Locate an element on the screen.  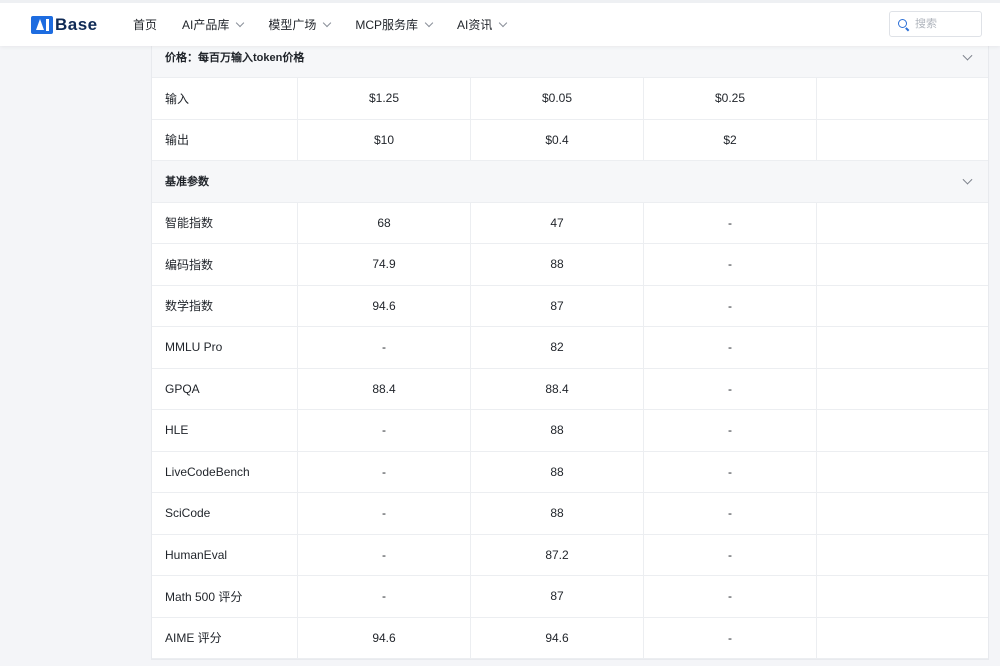
nav-item-4: AI资讯 is located at coordinates (482, 24).